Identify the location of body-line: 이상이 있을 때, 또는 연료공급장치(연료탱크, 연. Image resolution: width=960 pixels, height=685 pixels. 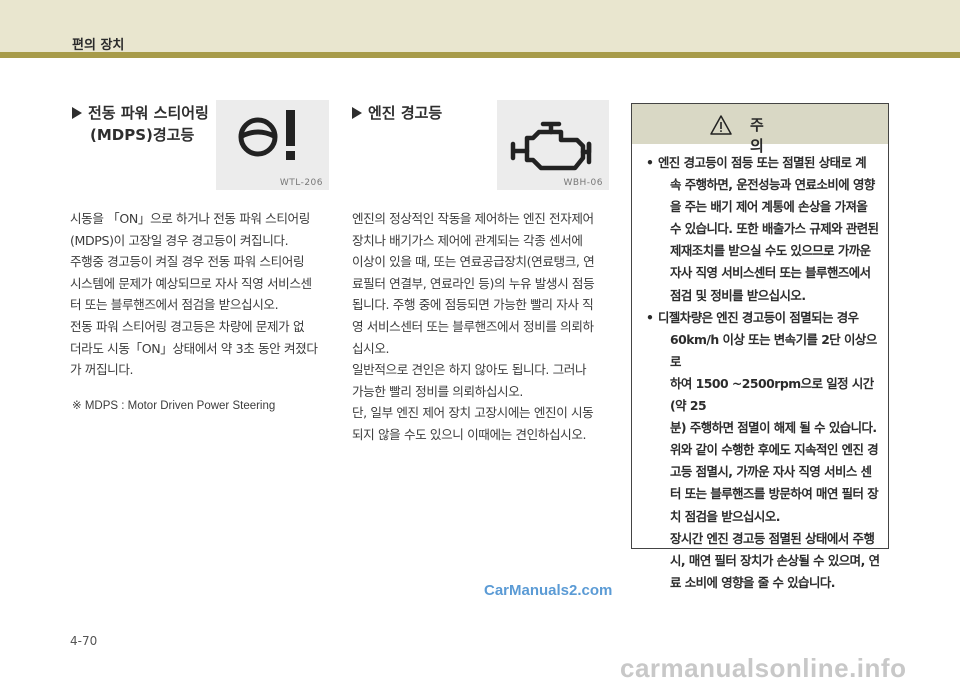
(473, 262).